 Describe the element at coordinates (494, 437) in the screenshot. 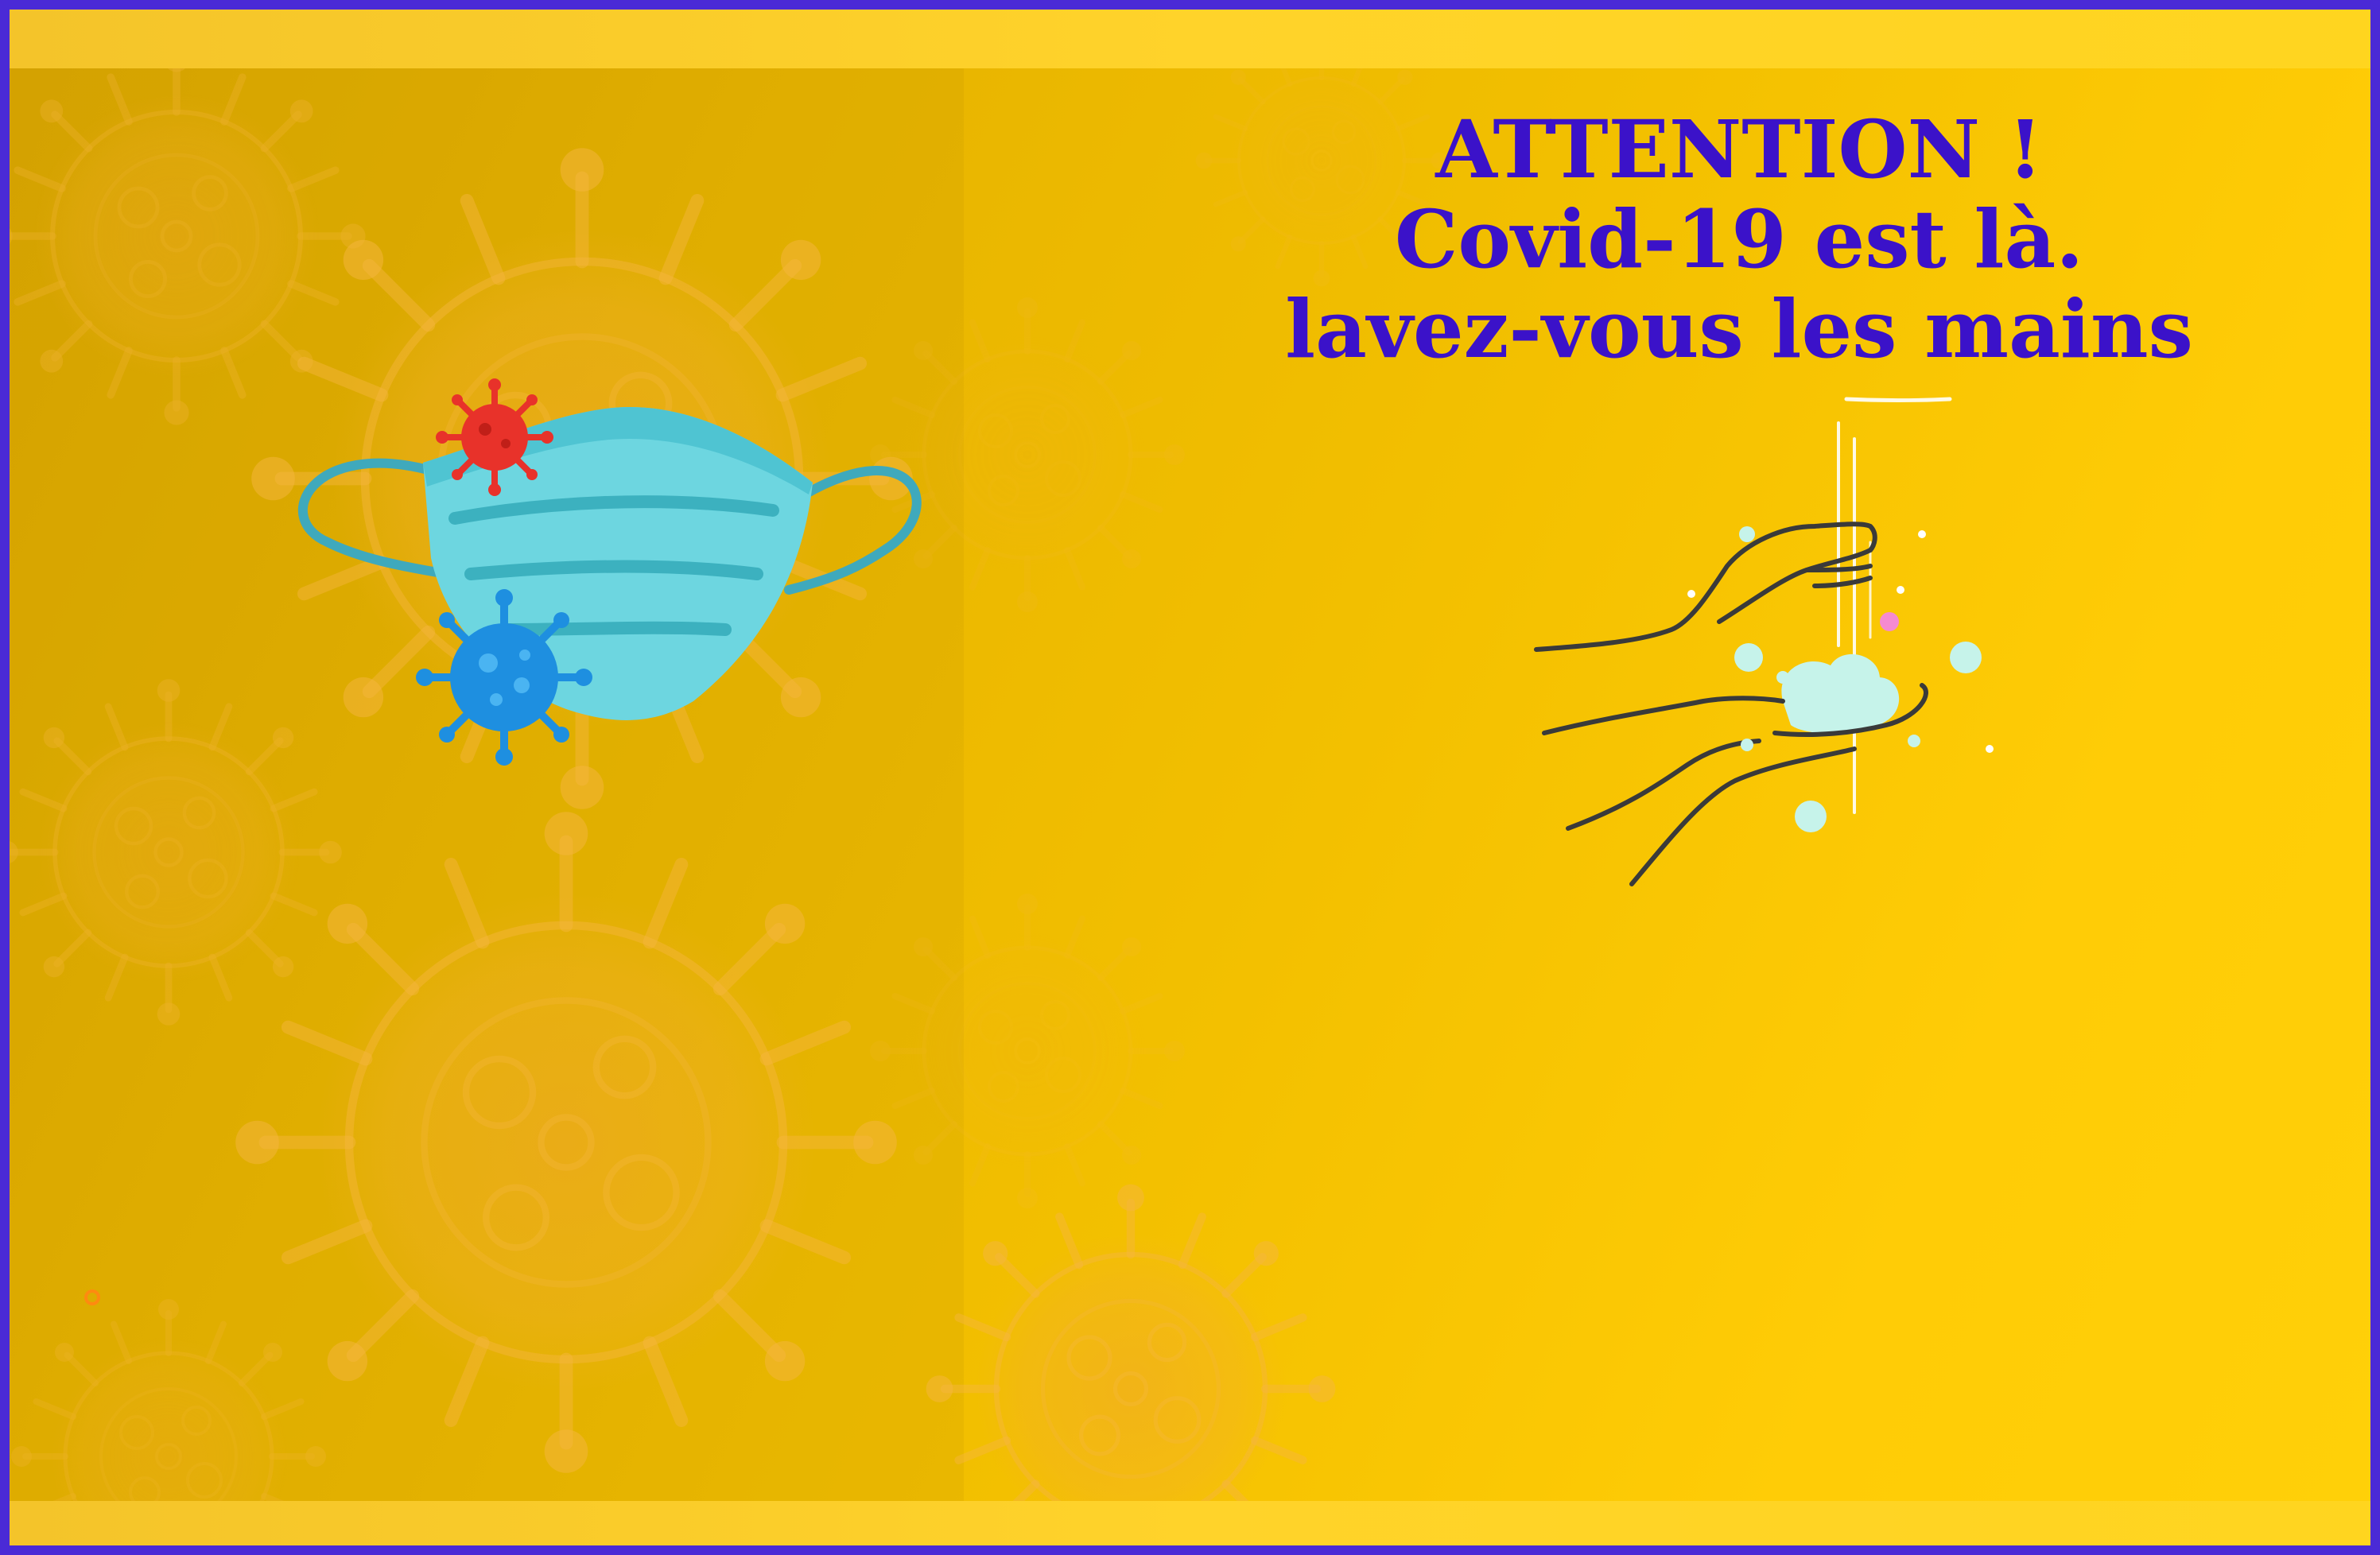

I see `virus-red-icon` at that location.